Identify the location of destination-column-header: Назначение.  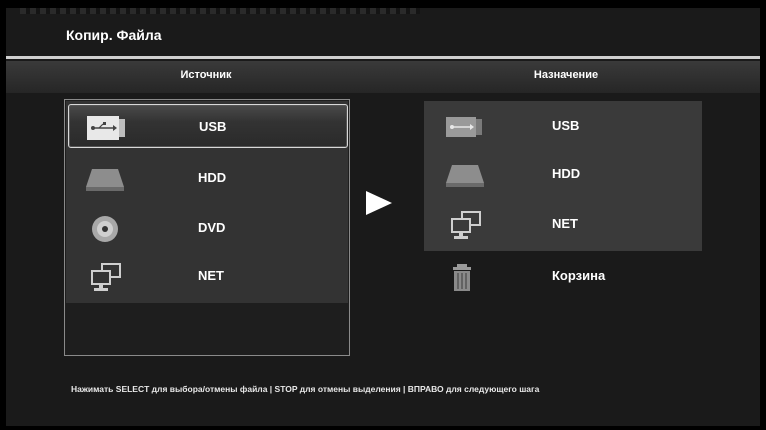
(566, 75).